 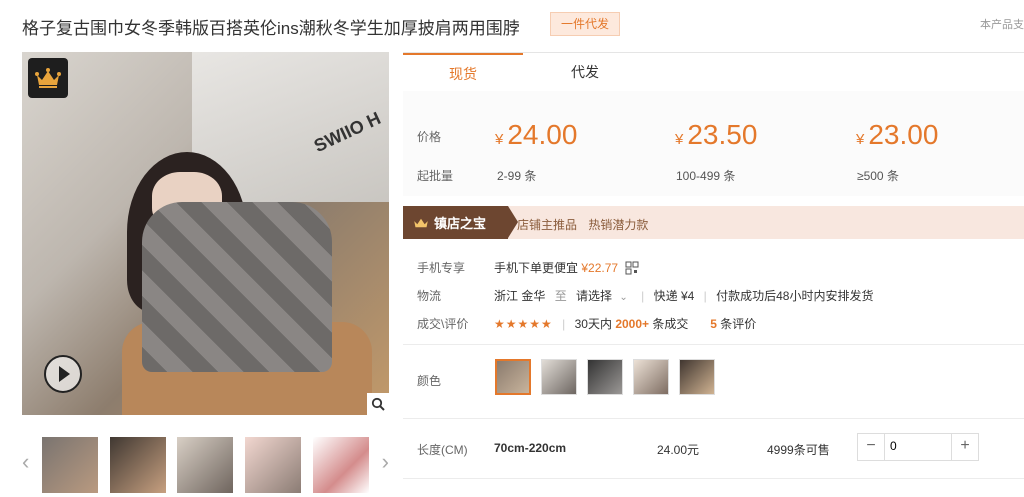 What do you see at coordinates (713, 324) in the screenshot?
I see `review-count: 5` at bounding box center [713, 324].